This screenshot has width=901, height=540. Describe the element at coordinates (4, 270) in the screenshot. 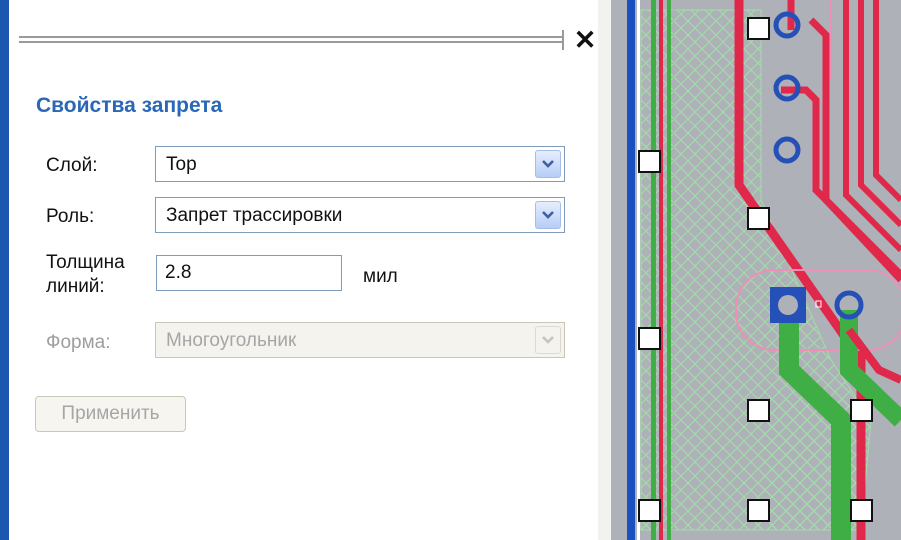

I see `panel-left-edge` at that location.